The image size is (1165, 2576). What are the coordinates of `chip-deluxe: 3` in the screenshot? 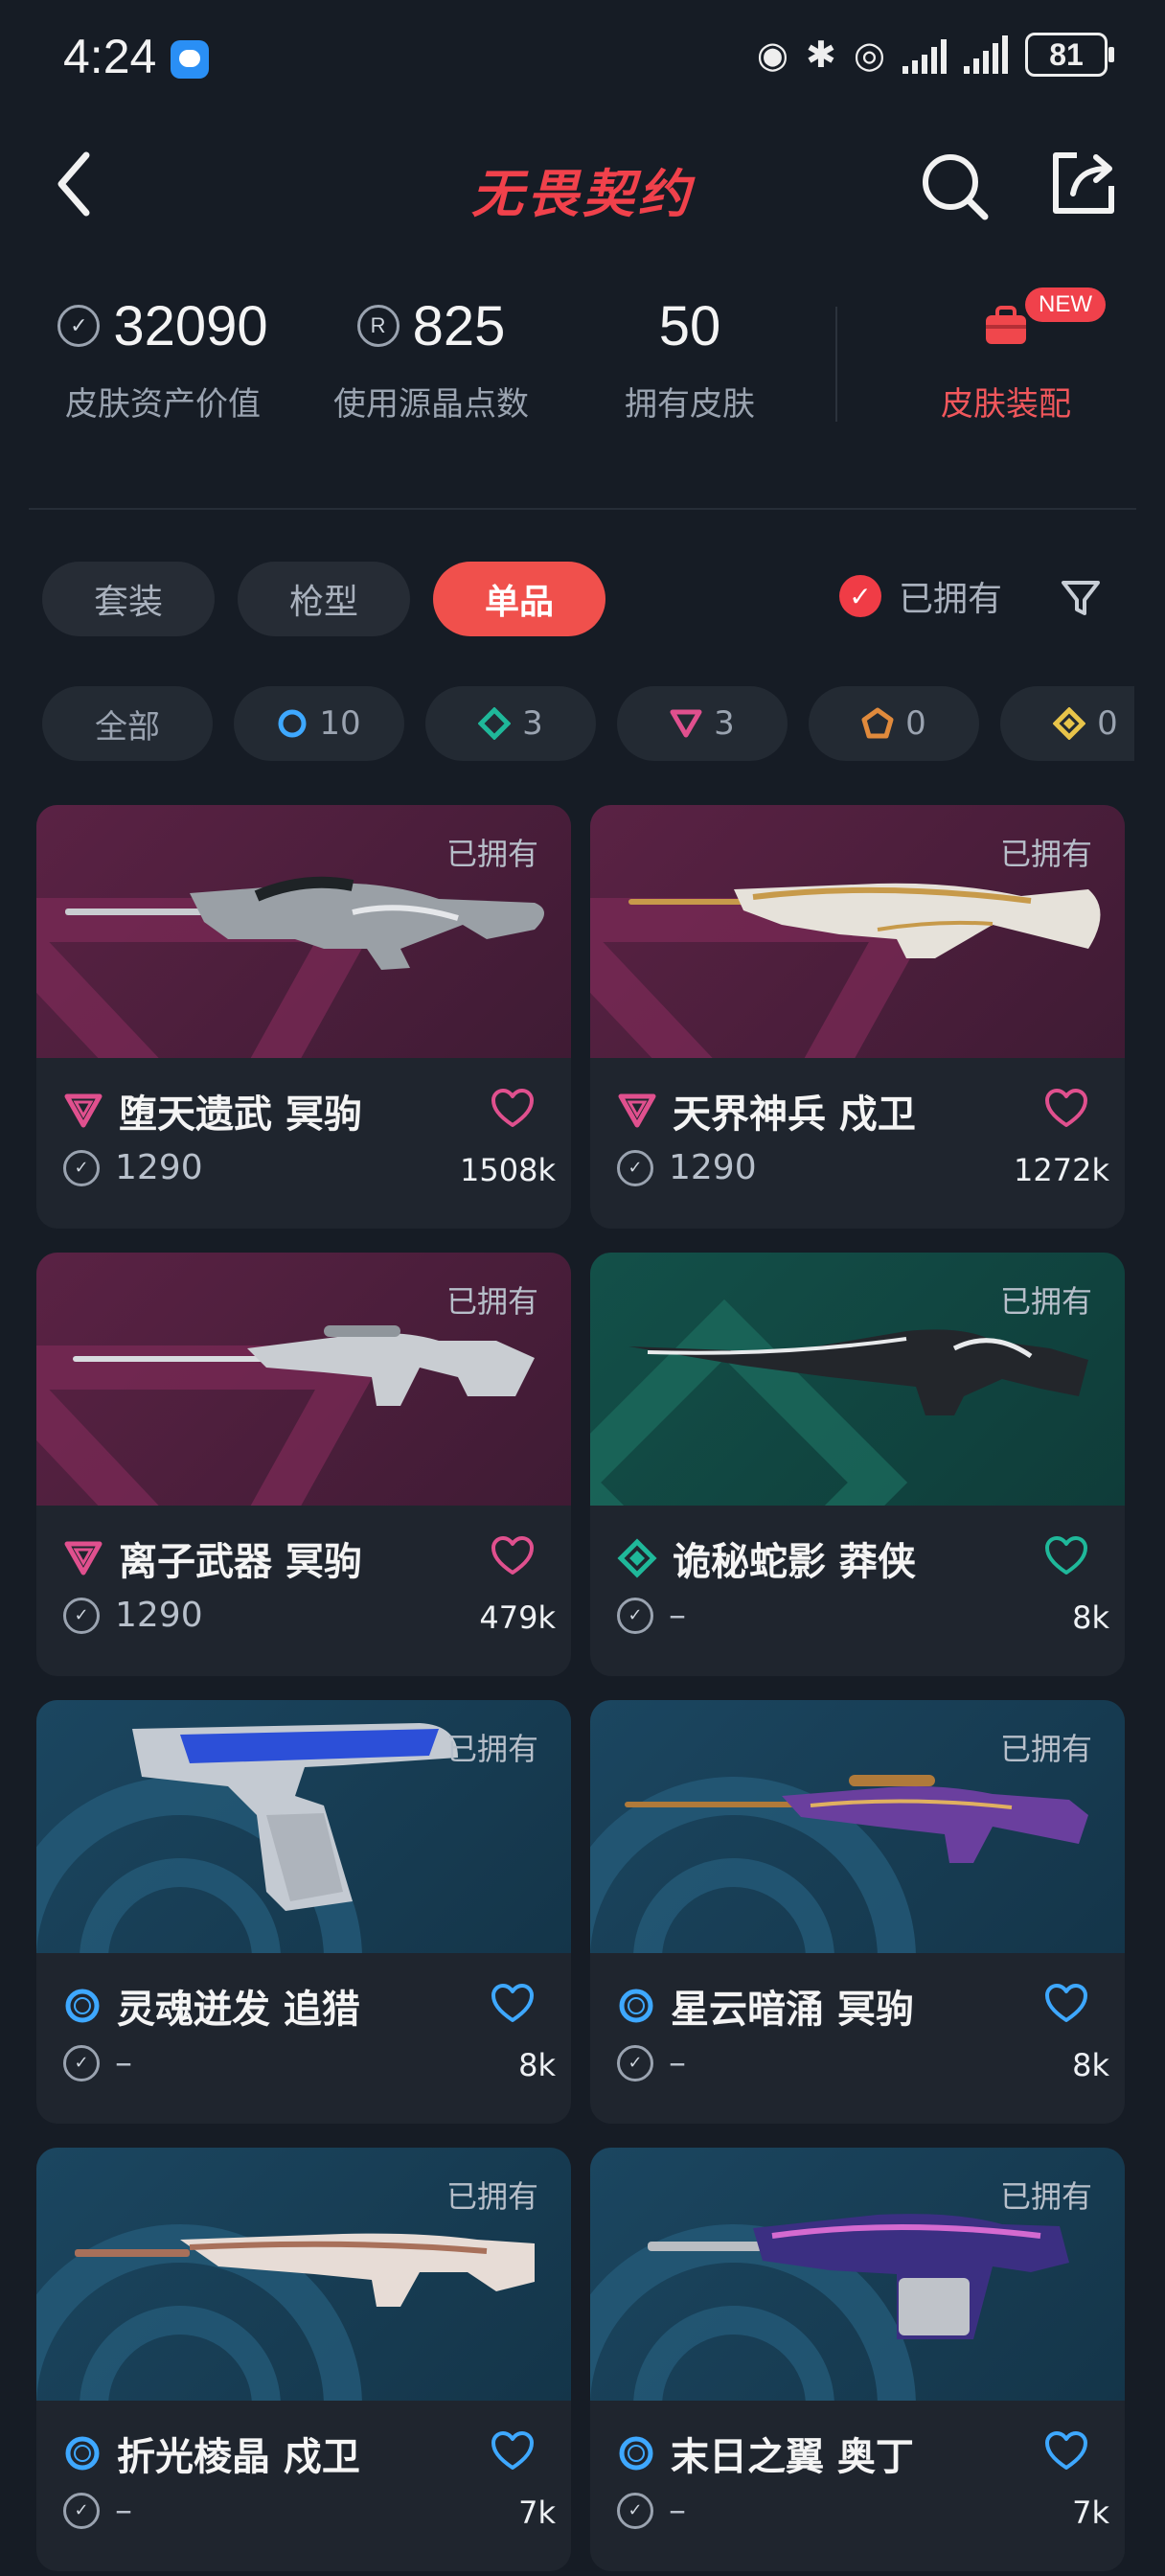 It's located at (511, 723).